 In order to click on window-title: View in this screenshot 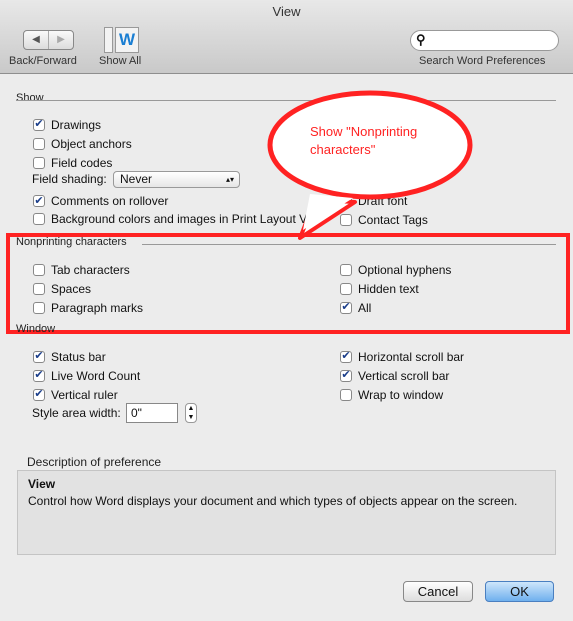, I will do `click(286, 11)`.